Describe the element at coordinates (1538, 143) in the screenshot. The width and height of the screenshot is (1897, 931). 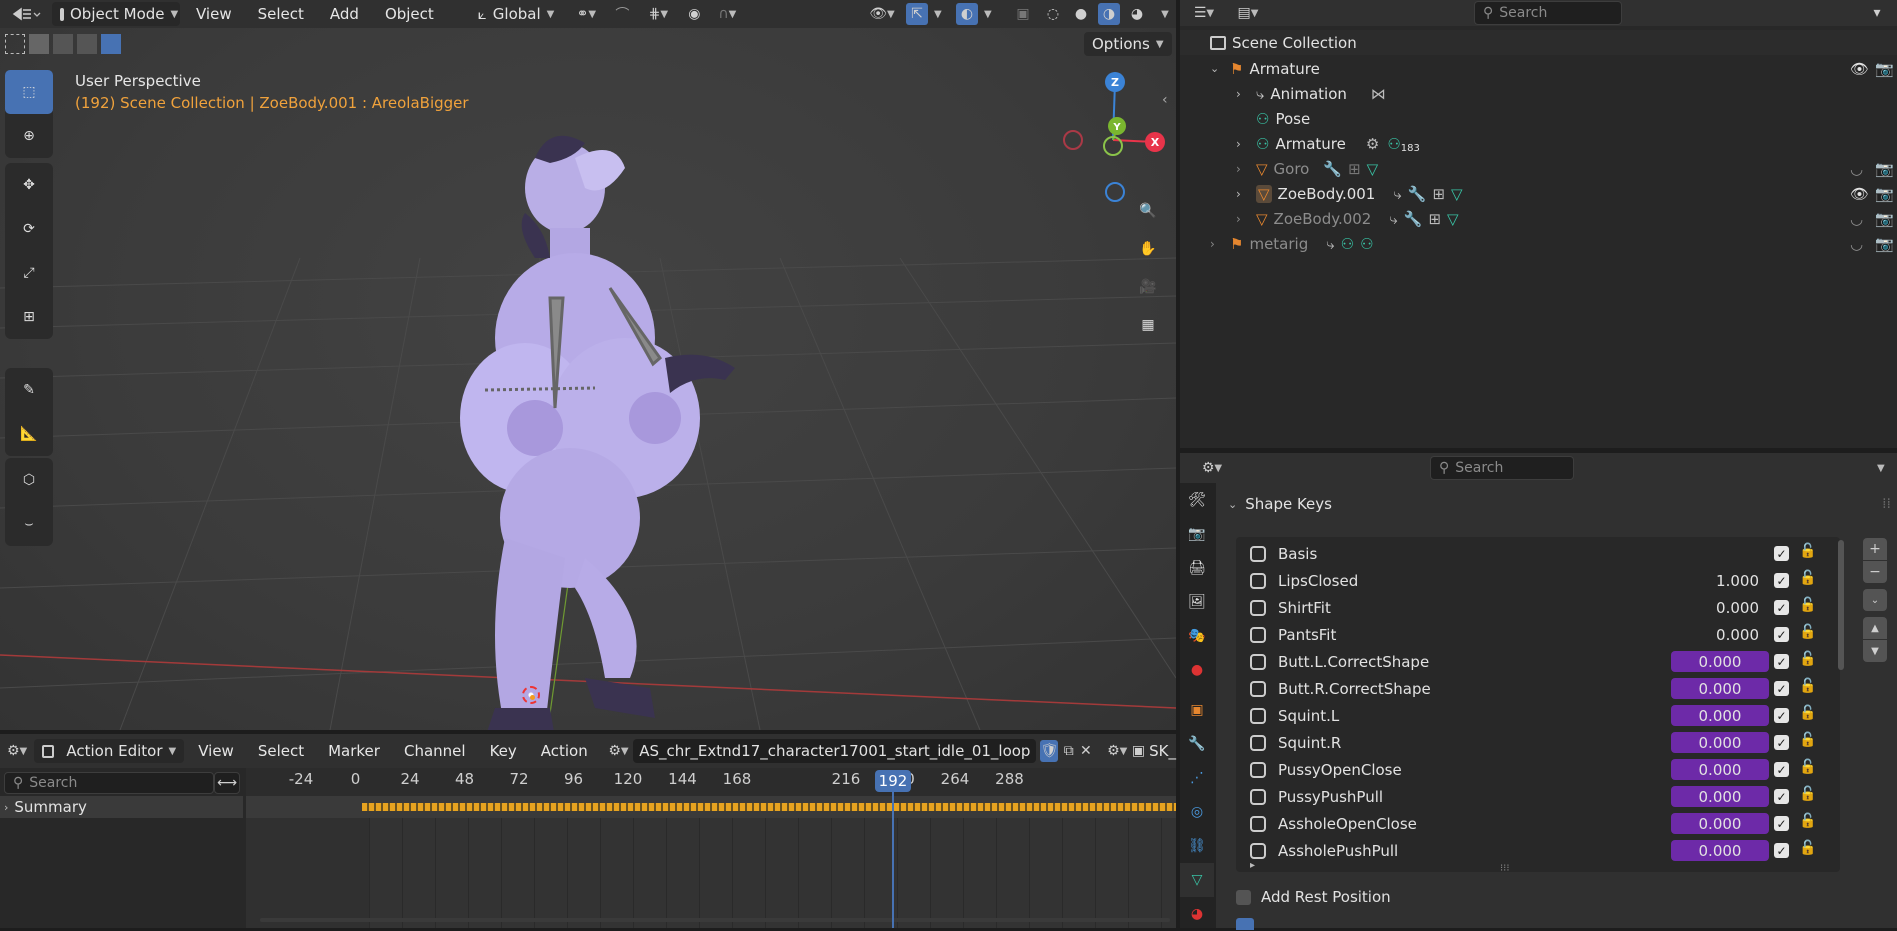
I see `outliner-item-armature-data: › ⚇ Armature ⚙ ⚇ 183` at that location.